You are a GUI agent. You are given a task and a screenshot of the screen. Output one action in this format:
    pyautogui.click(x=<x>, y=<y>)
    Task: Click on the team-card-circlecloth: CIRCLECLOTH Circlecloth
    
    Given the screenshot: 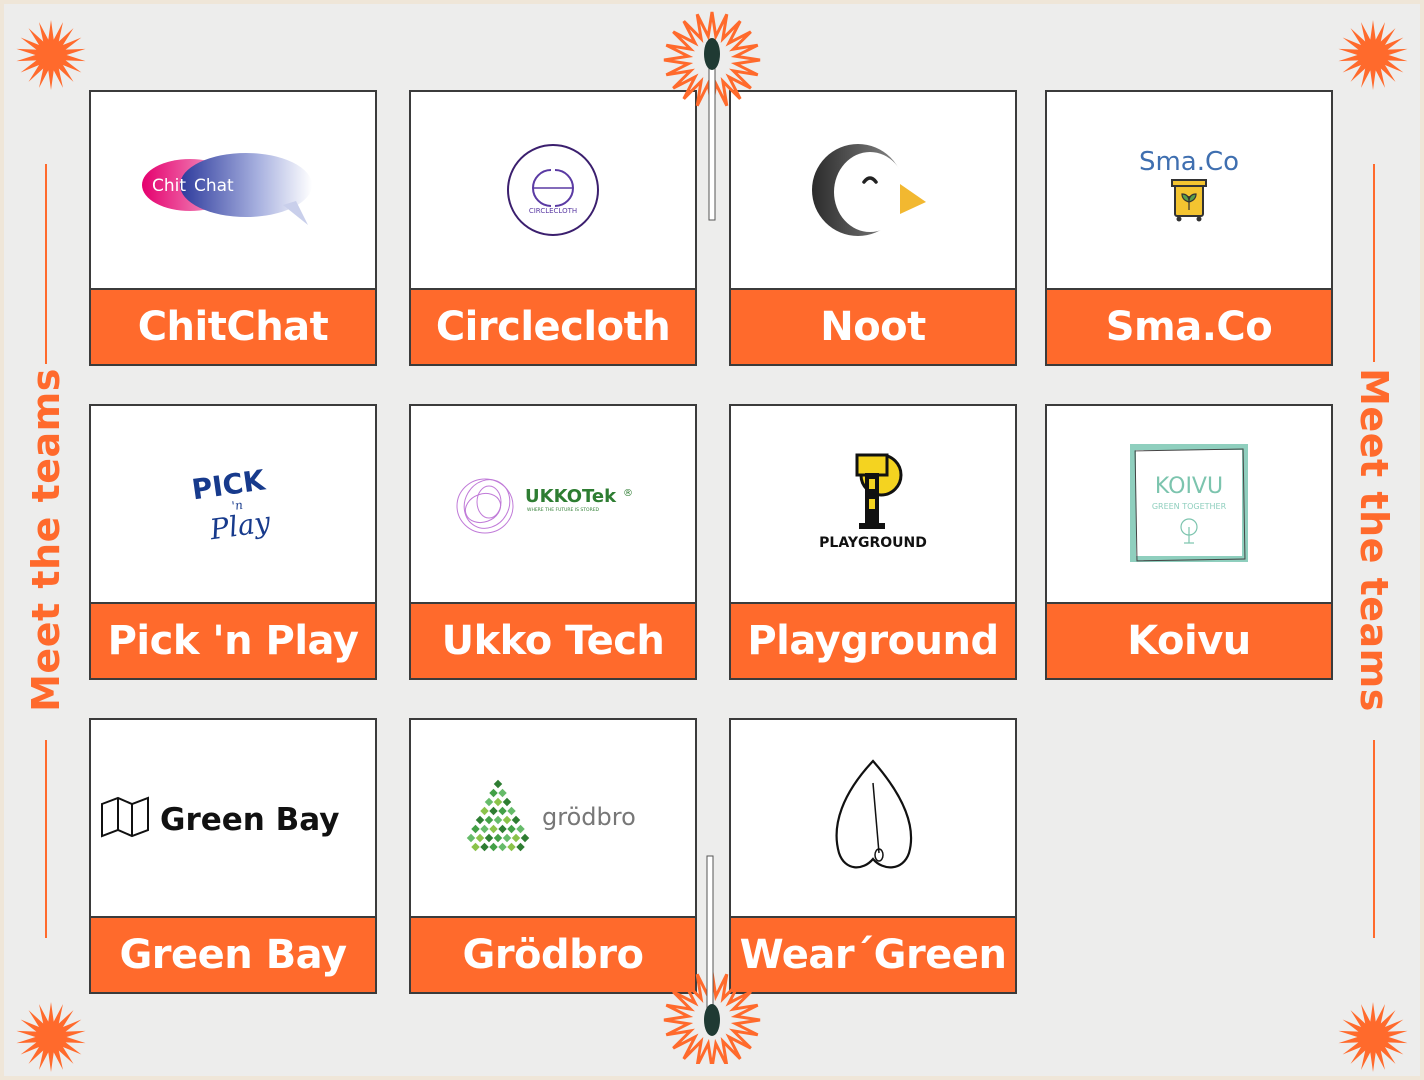 What is the action you would take?
    pyautogui.click(x=553, y=228)
    